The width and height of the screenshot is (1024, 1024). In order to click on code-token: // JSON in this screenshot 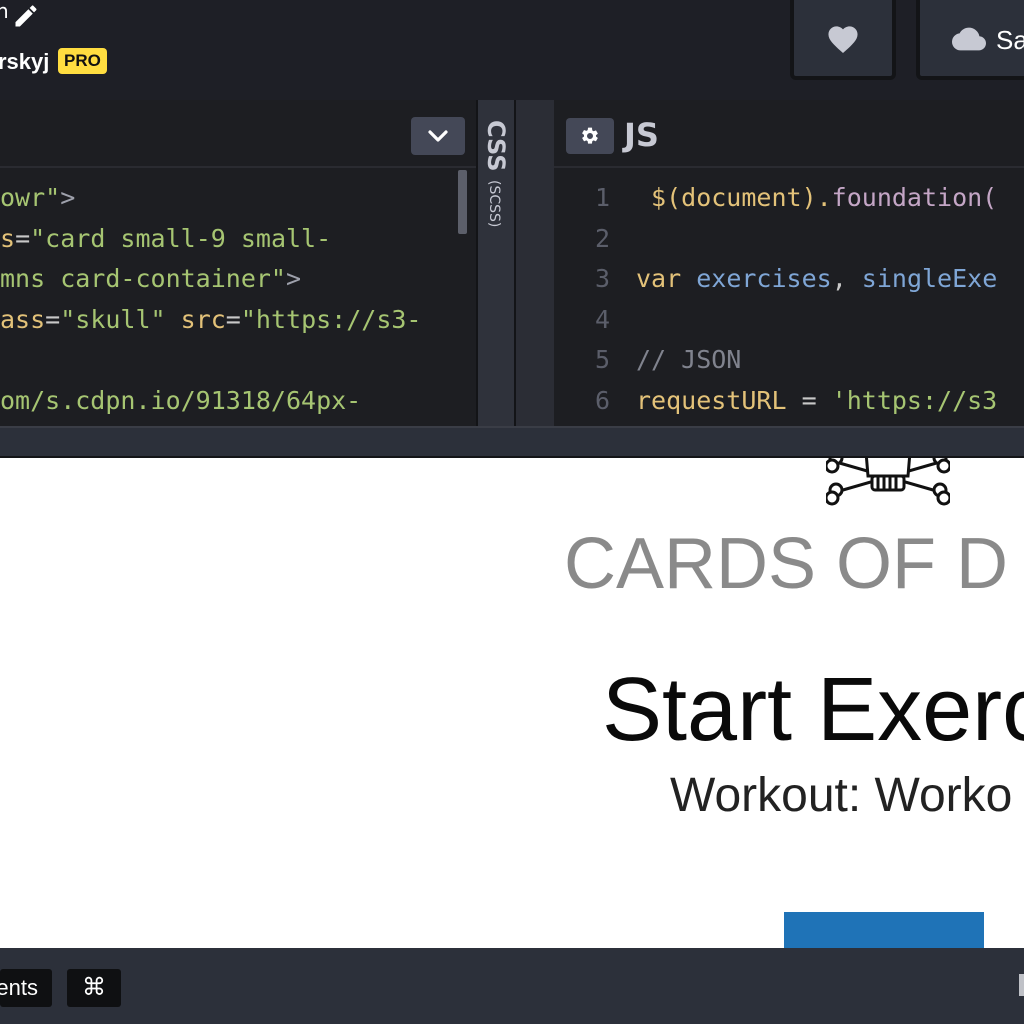, I will do `click(689, 359)`.